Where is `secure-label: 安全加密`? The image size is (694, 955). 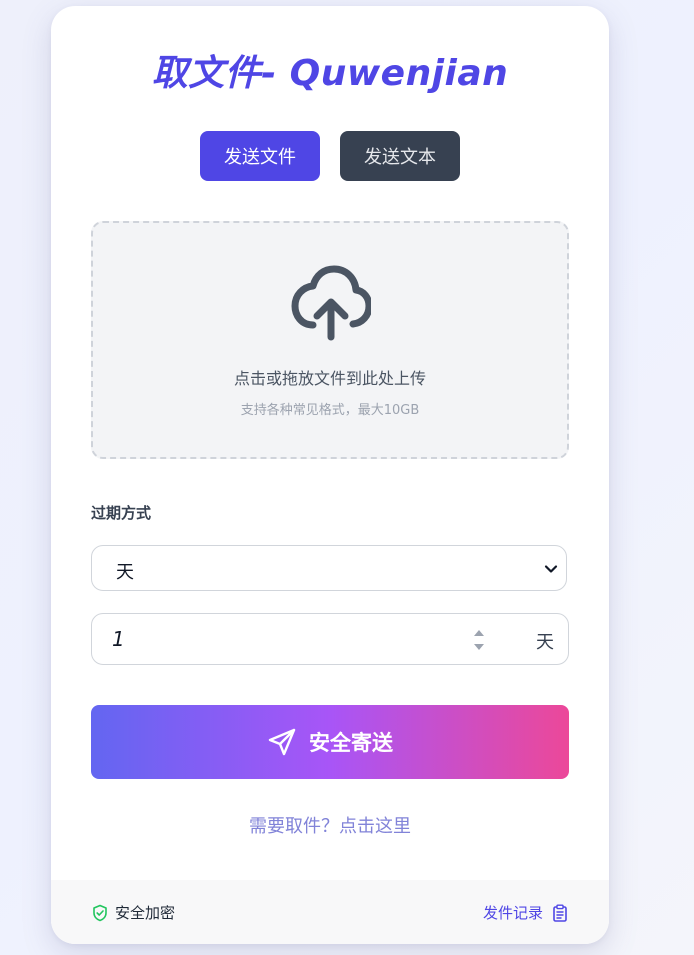
secure-label: 安全加密 is located at coordinates (145, 913).